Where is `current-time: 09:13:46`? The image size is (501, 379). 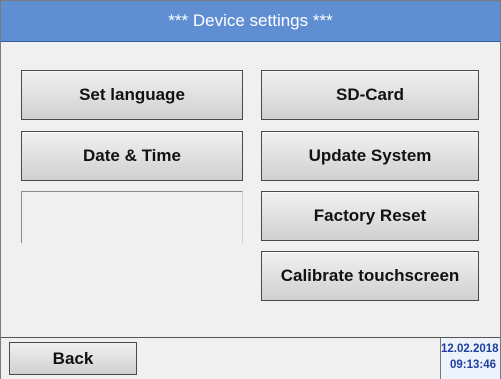 current-time: 09:13:46 is located at coordinates (472, 365).